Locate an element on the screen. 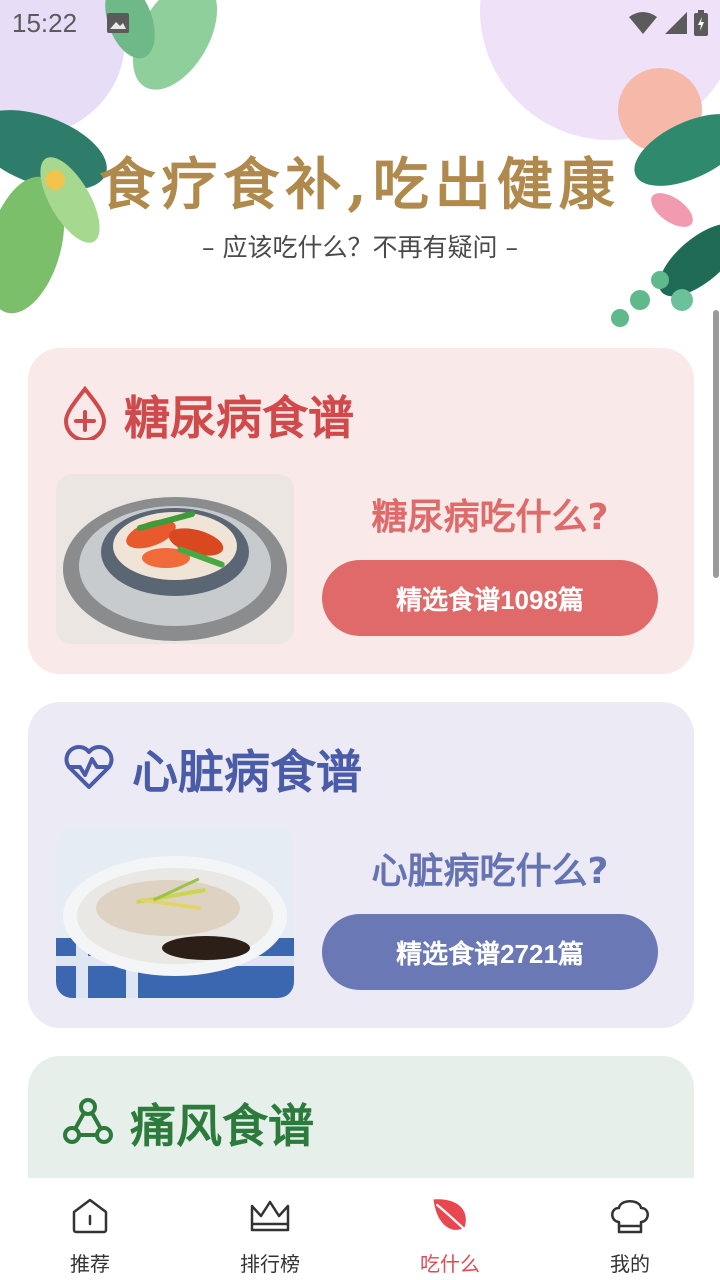 This screenshot has width=720, height=1280. card-title: 糖尿病食谱 is located at coordinates (239, 418).